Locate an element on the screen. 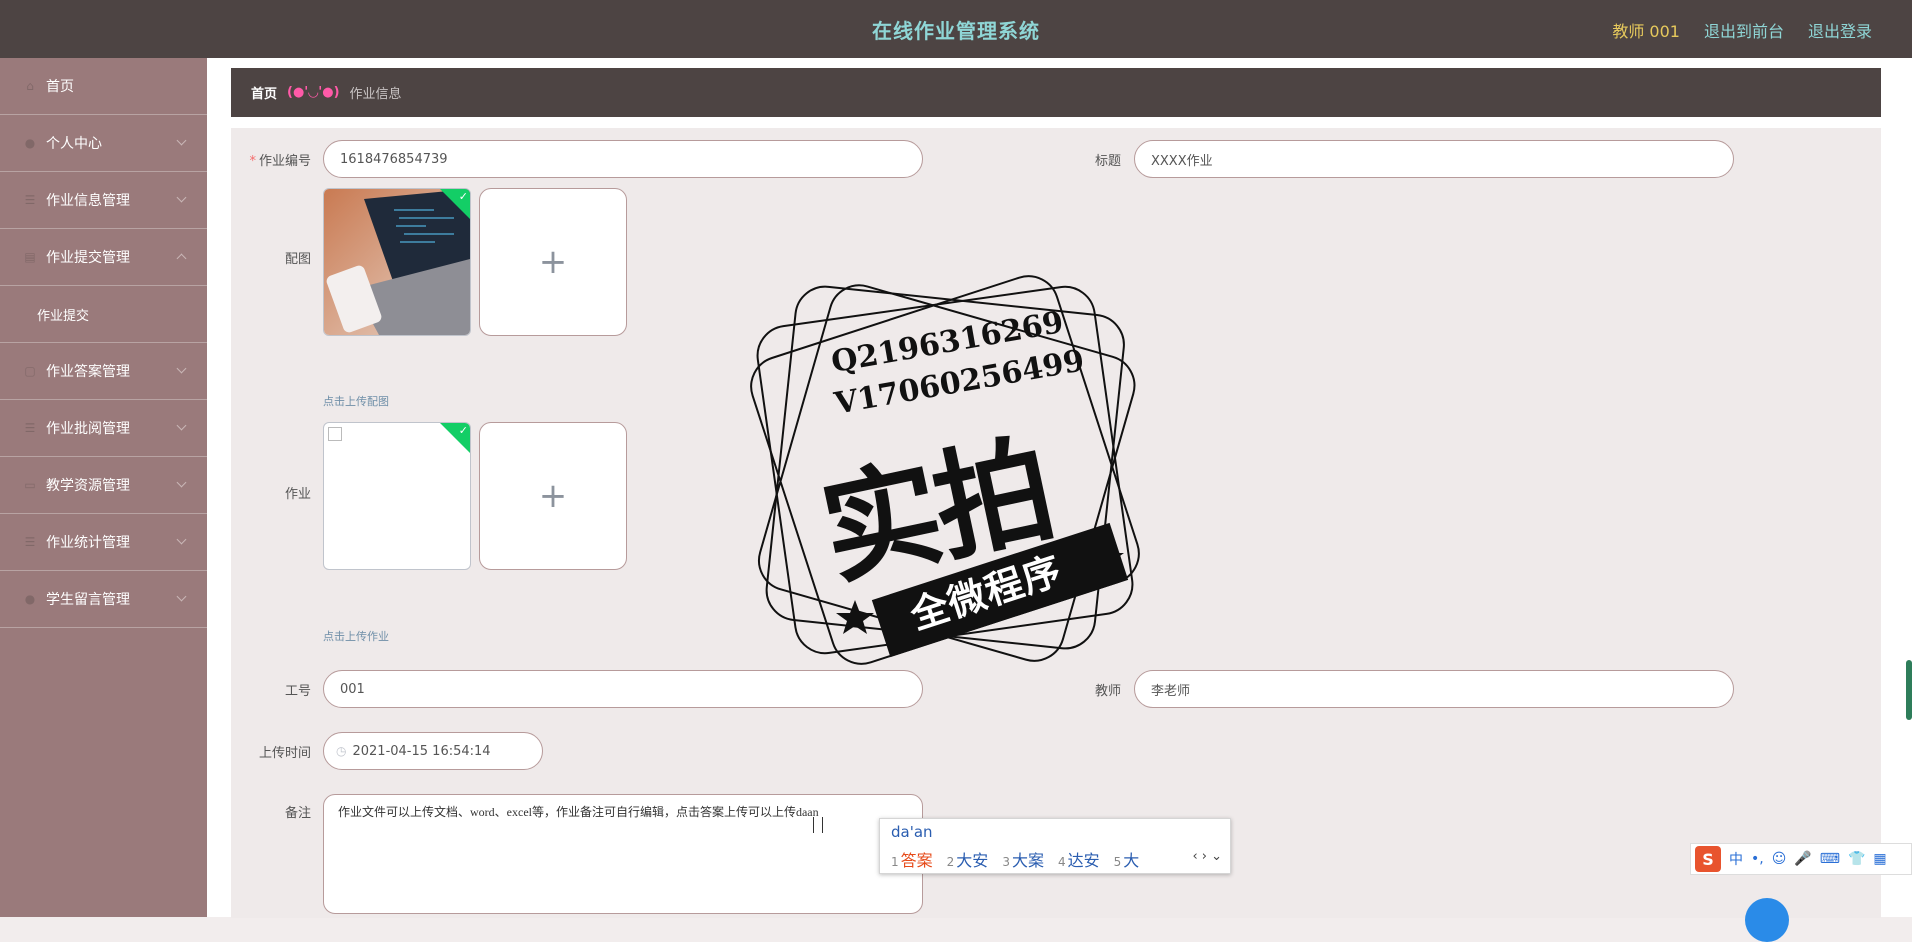  back-to-front-link: 退出到前台 is located at coordinates (1744, 30).